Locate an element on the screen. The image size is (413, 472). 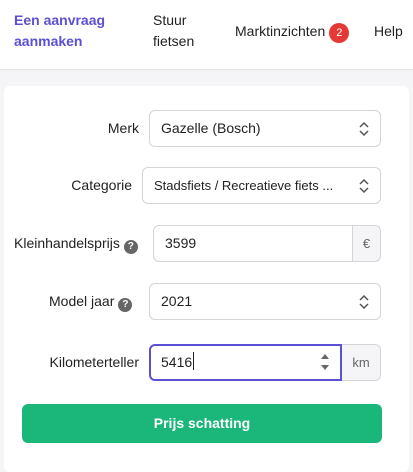
model-year-select: 2021 is located at coordinates (265, 301).